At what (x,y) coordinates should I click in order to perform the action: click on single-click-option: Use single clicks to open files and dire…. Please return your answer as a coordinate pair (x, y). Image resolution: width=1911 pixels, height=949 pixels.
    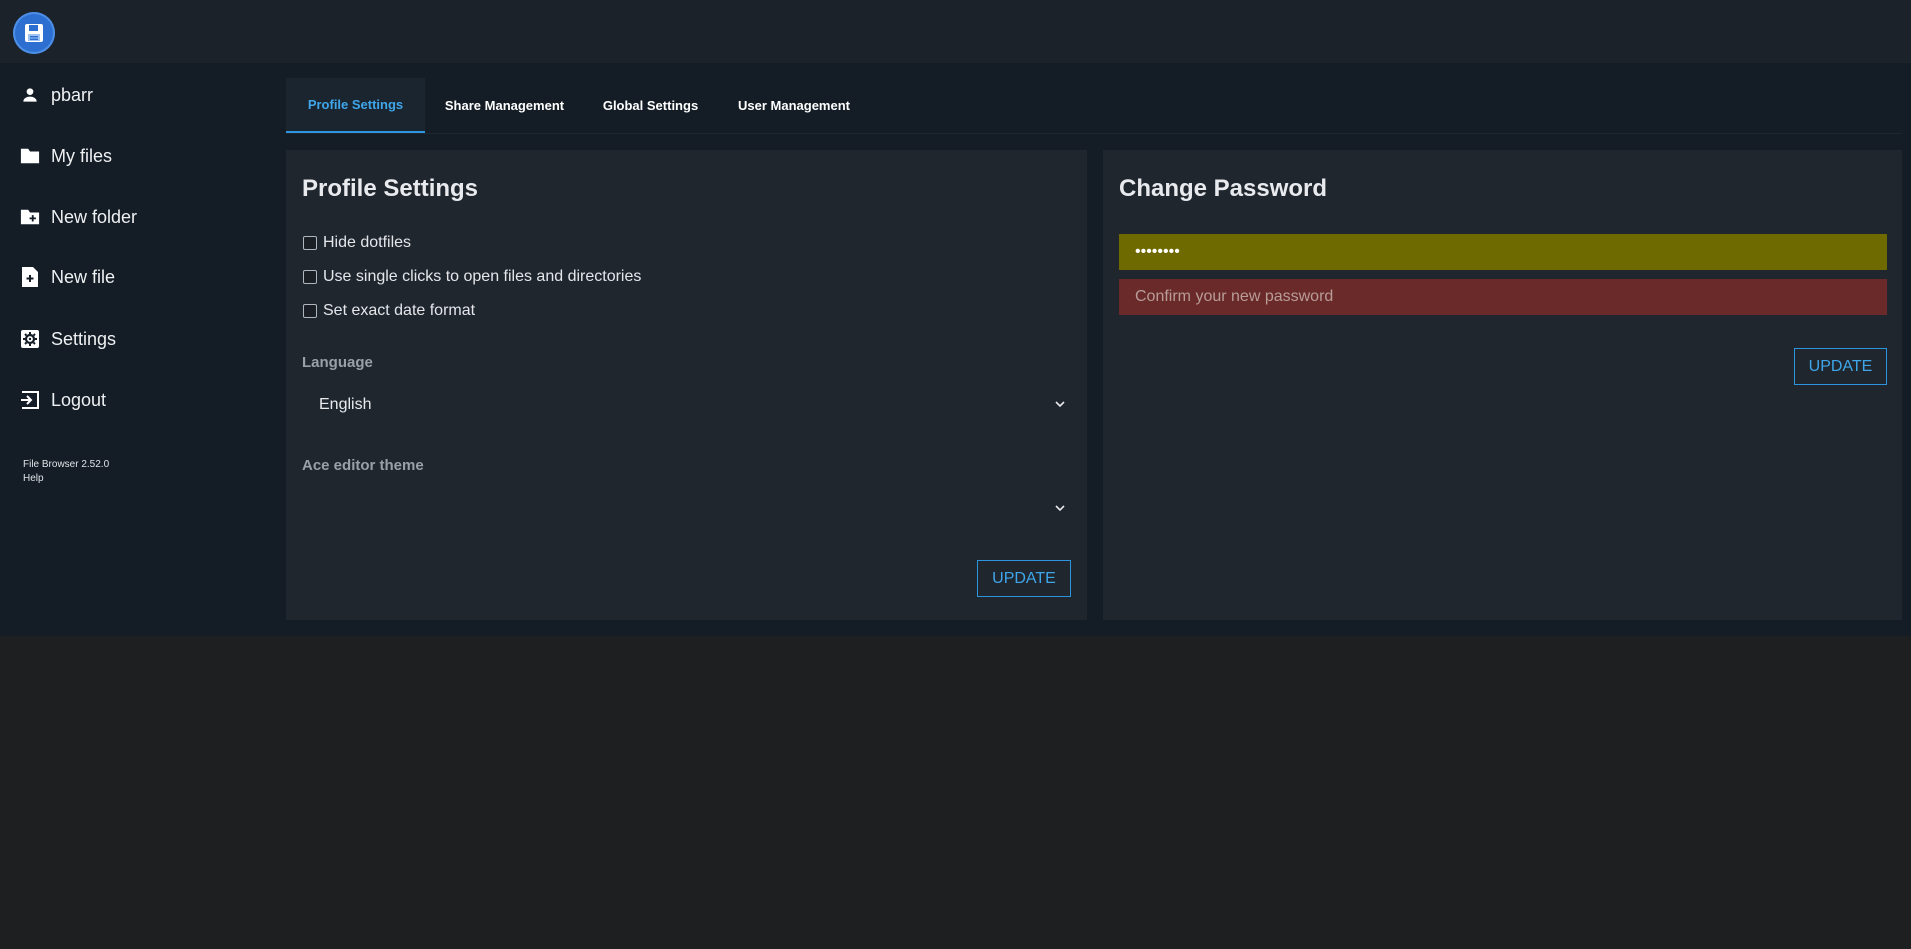
    Looking at the image, I should click on (471, 277).